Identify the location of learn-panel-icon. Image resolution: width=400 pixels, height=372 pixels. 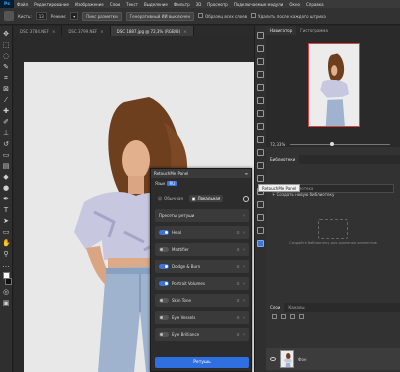
(260, 217).